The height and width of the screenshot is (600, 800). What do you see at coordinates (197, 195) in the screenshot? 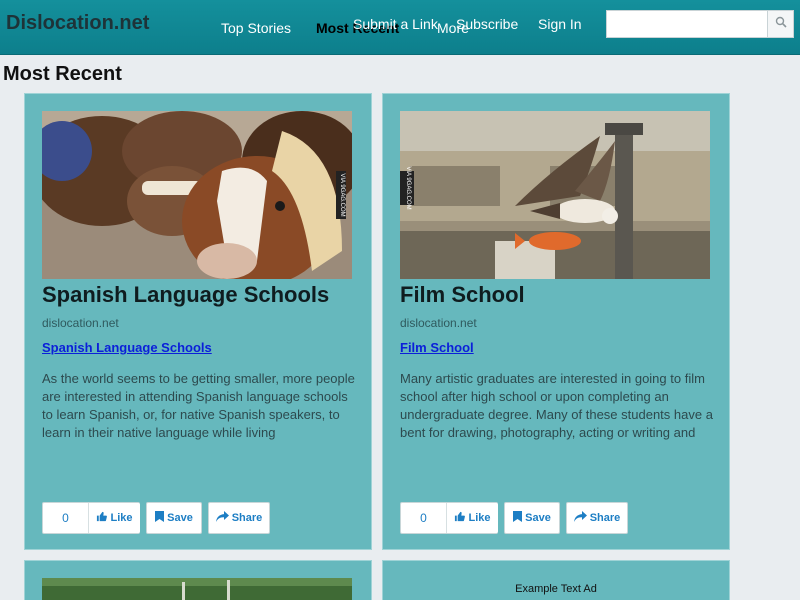
I see `article-image-horses: VIA 9GAG.COM` at bounding box center [197, 195].